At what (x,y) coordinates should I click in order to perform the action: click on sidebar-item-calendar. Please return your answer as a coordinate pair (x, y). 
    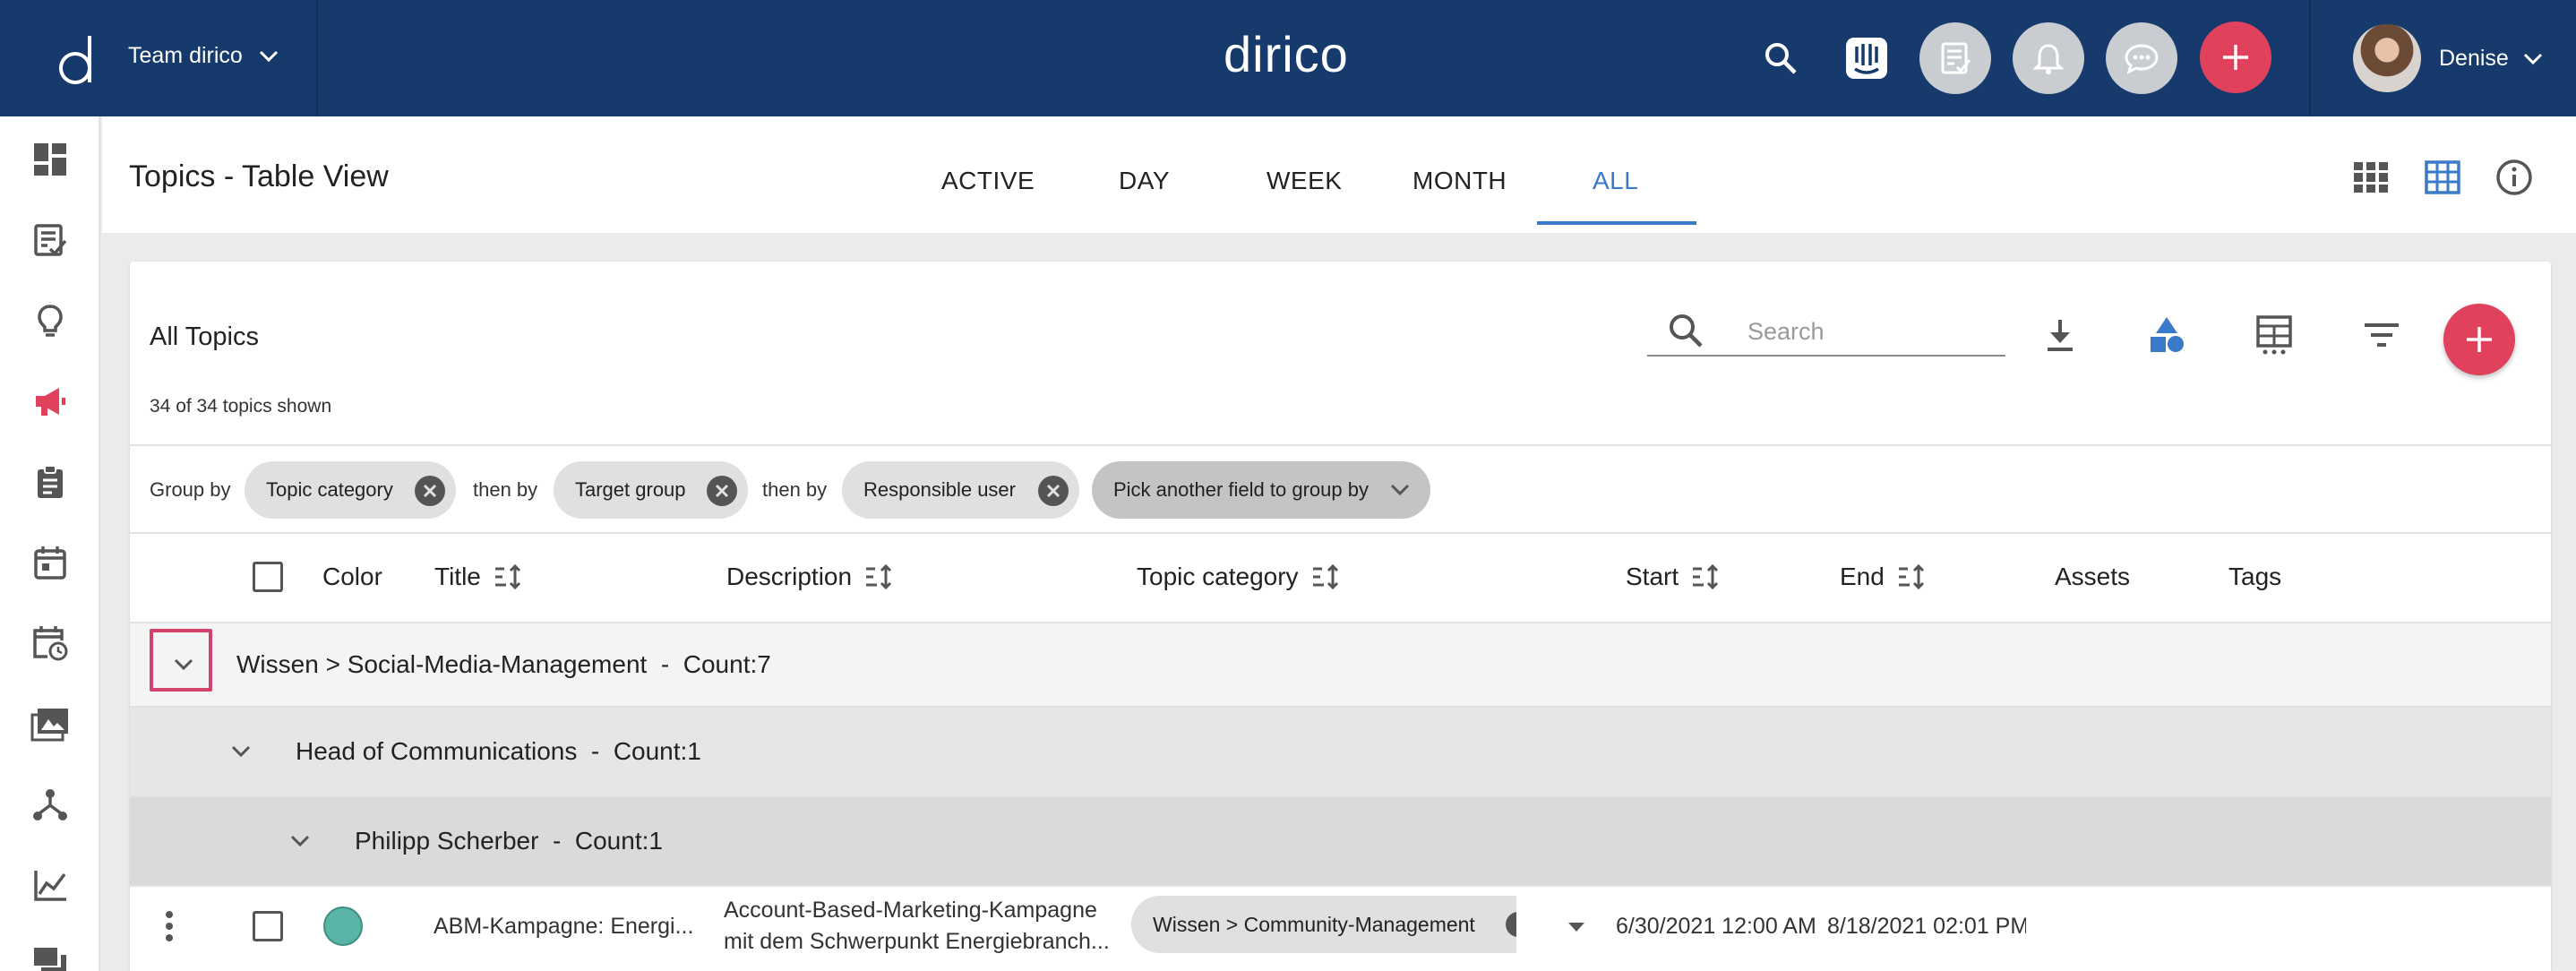
    Looking at the image, I should click on (50, 562).